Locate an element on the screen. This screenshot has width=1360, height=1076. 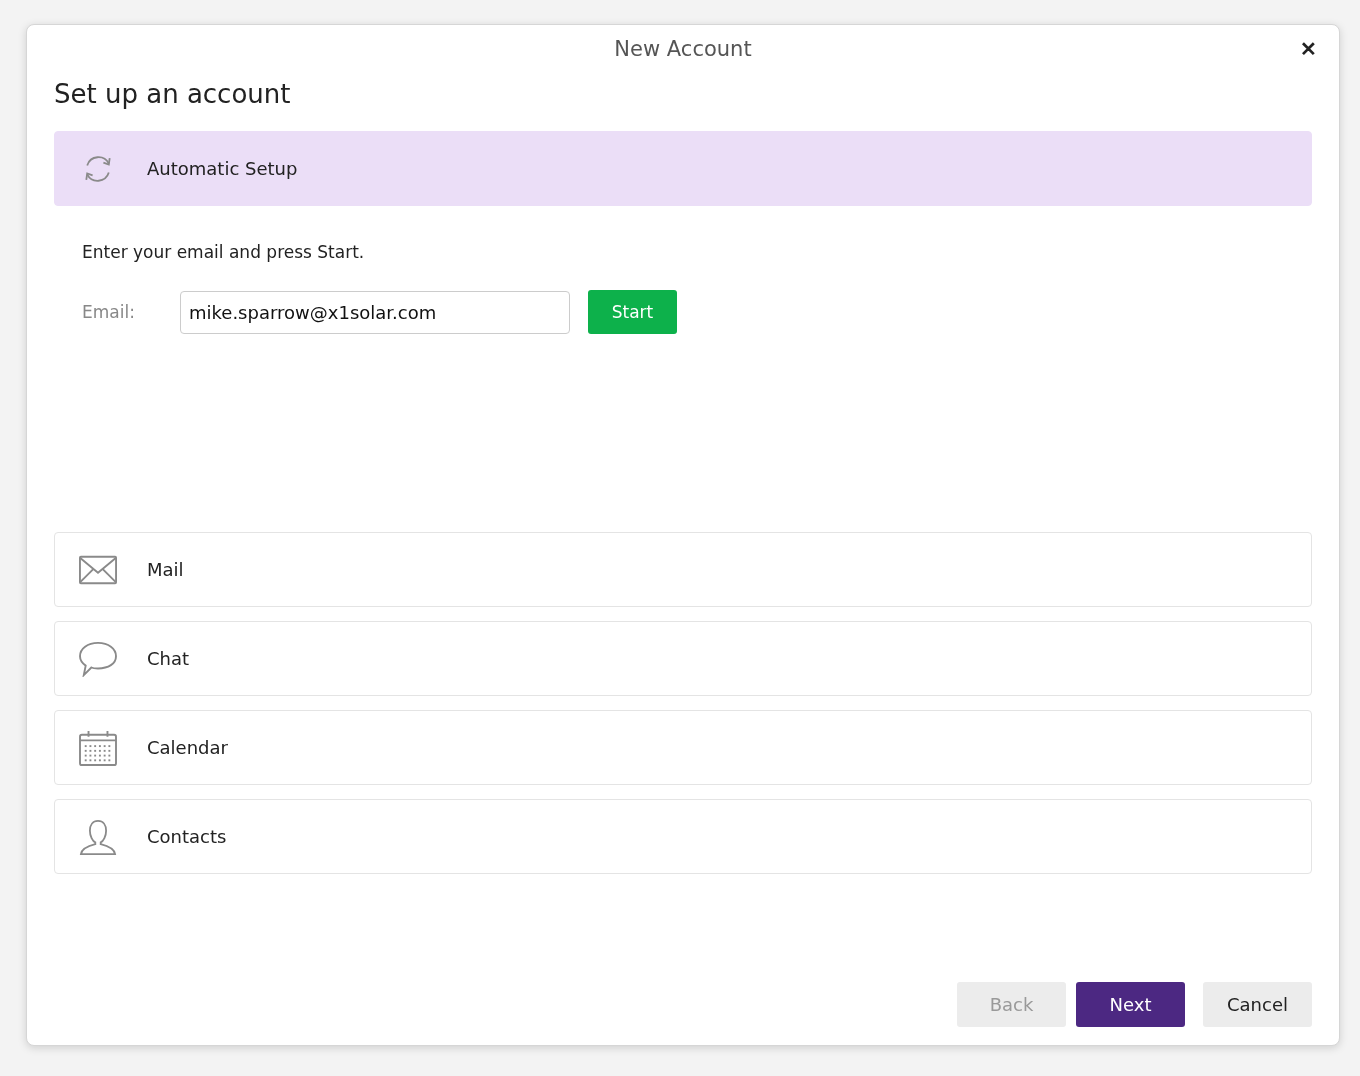
account-type-option: Calendar is located at coordinates (683, 747).